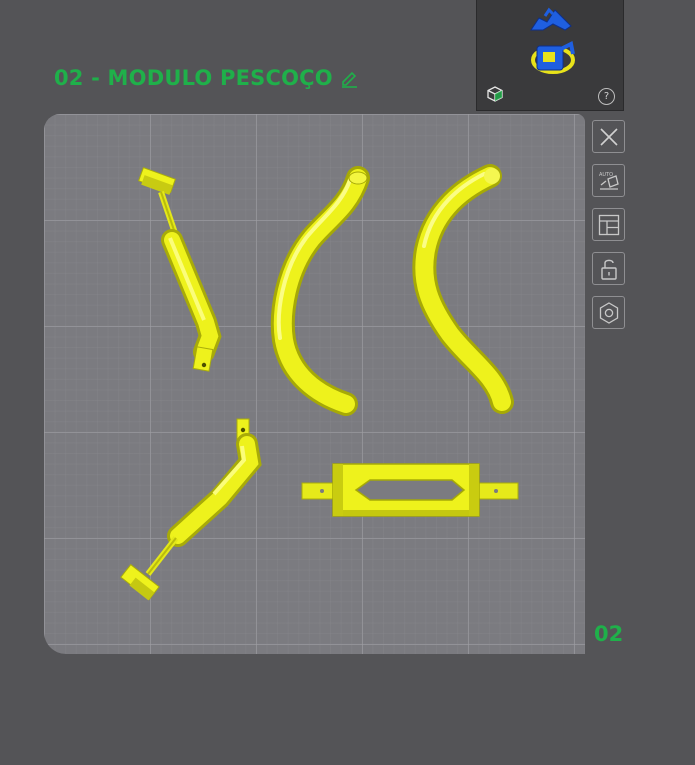 This screenshot has width=695, height=765. I want to click on lock-icon, so click(608, 269).